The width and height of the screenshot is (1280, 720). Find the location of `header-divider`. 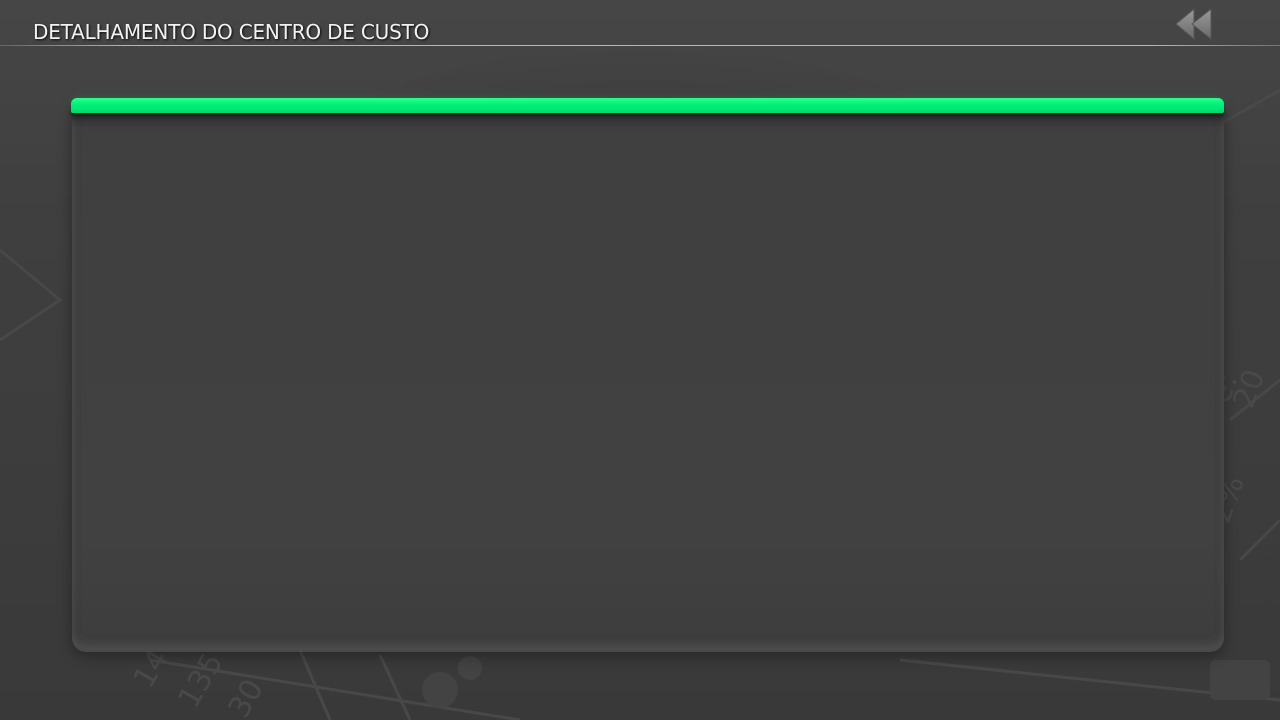

header-divider is located at coordinates (640, 45).